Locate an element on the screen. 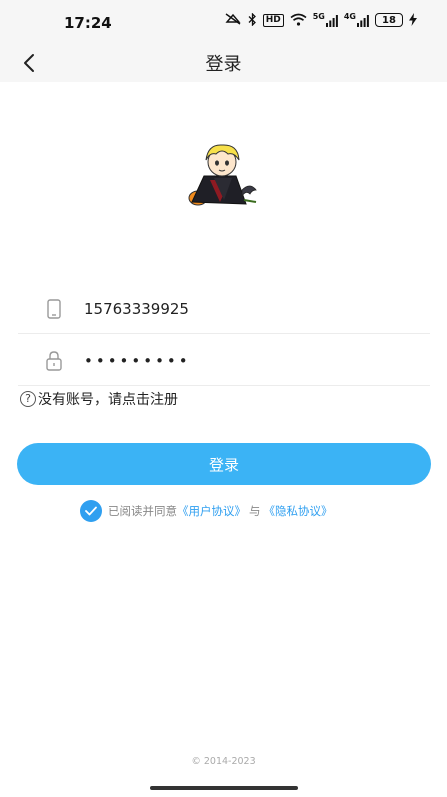 The width and height of the screenshot is (447, 797). navigation-bar: 登录 is located at coordinates (223, 63).